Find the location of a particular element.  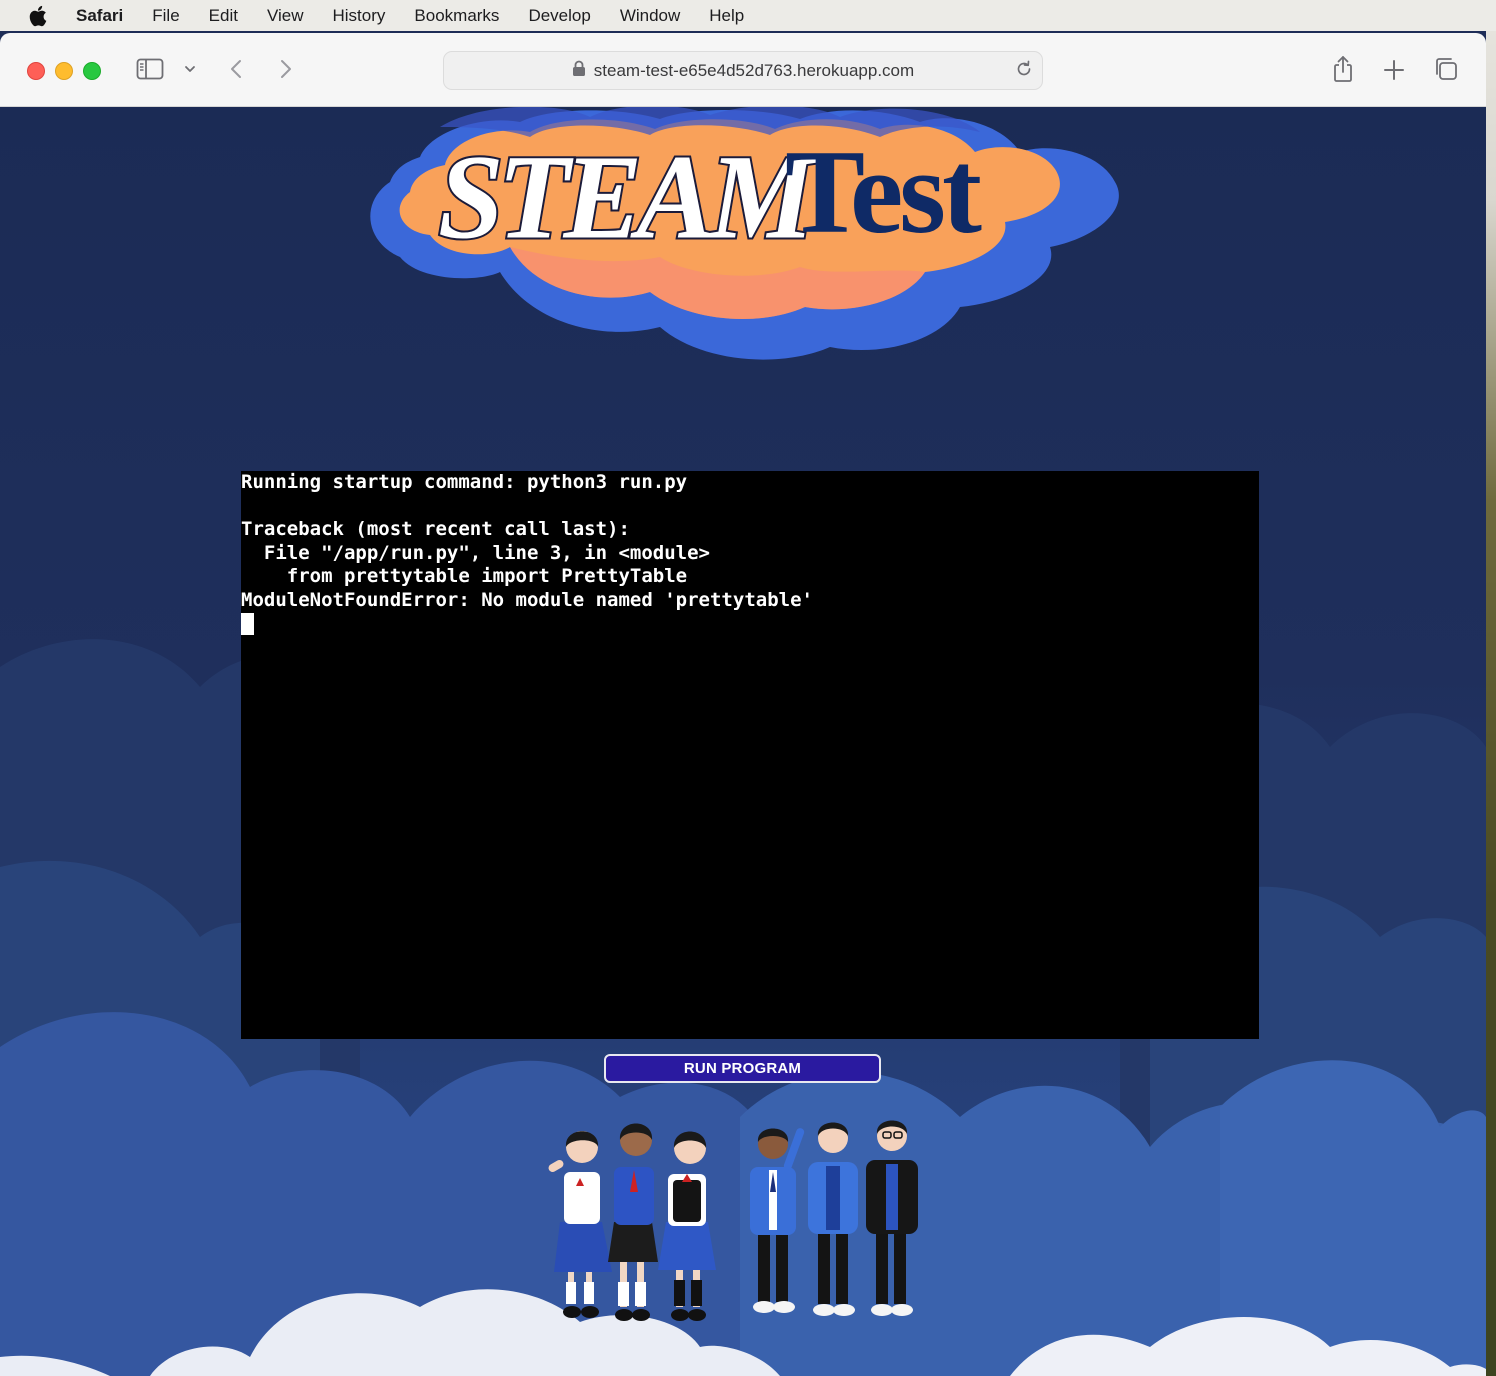

menu-app-safari: Safari is located at coordinates (99, 16).